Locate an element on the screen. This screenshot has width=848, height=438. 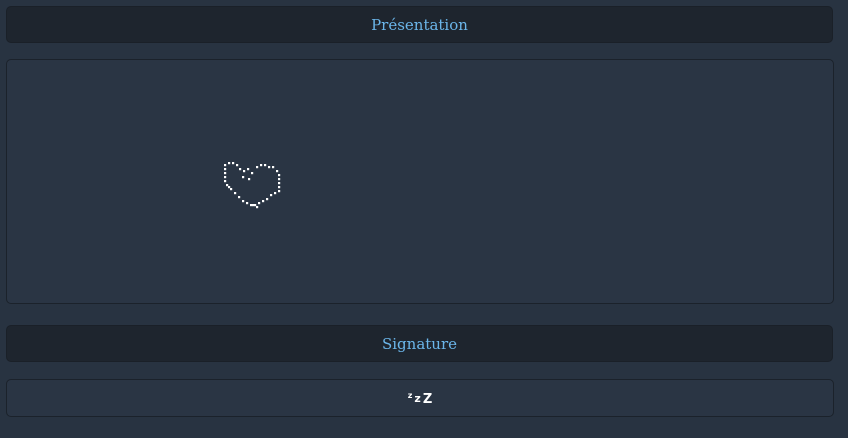
signature-section-header: Signature is located at coordinates (419, 343).